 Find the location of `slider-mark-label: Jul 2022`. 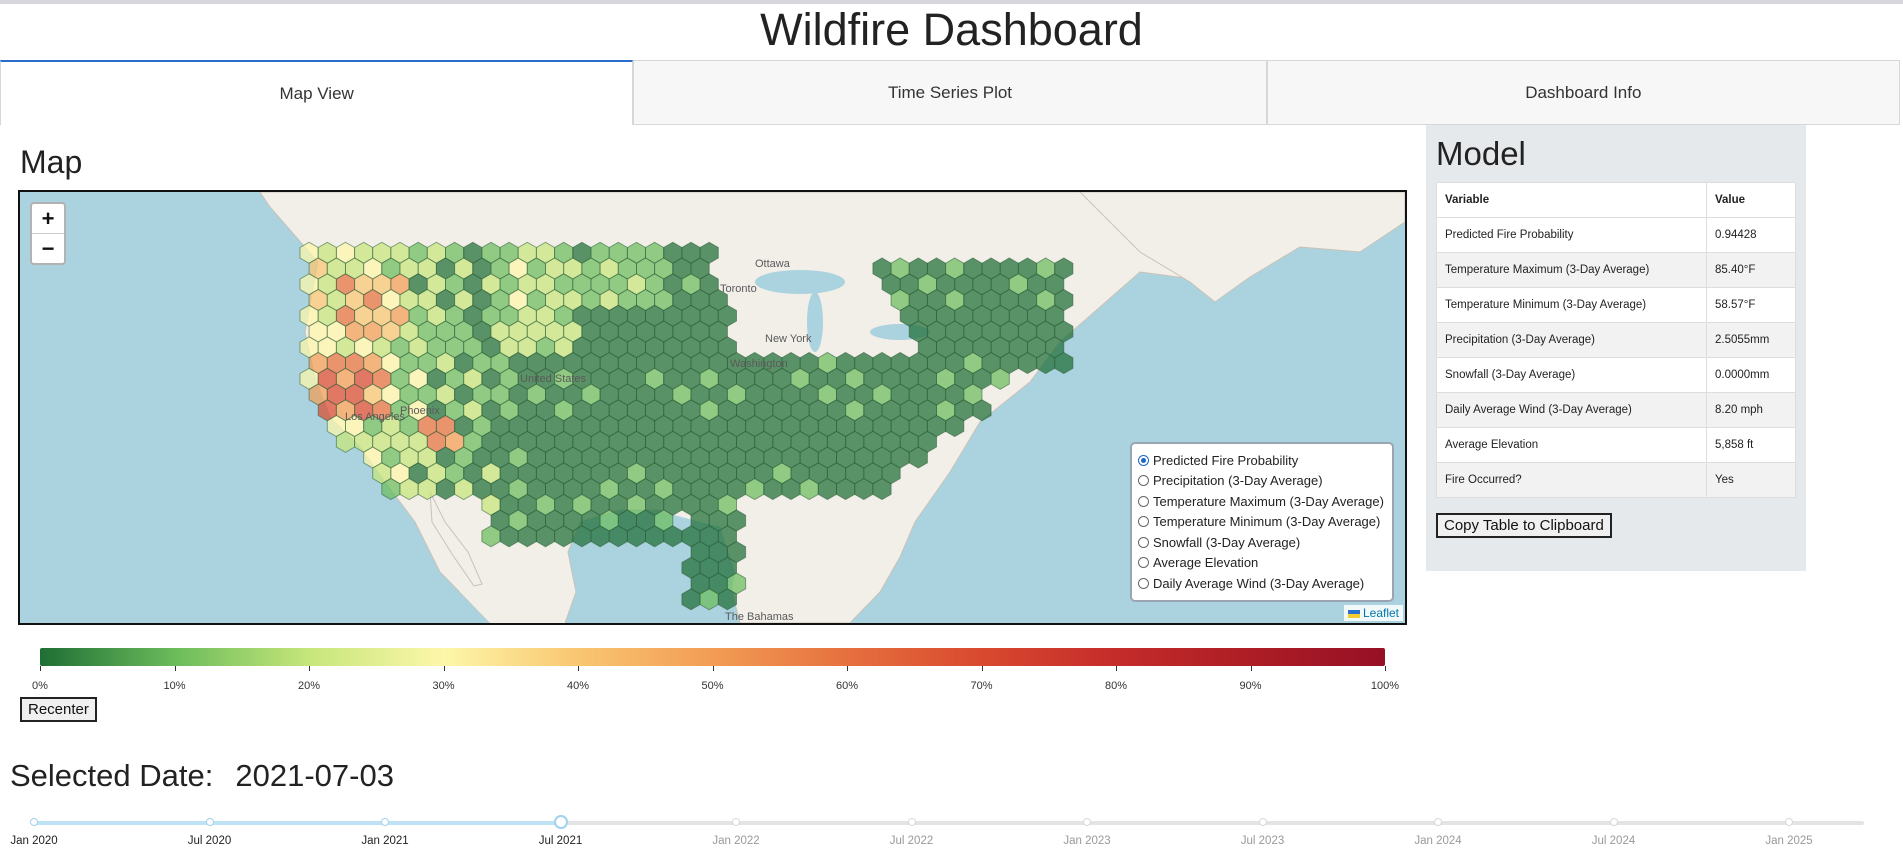

slider-mark-label: Jul 2022 is located at coordinates (911, 841).